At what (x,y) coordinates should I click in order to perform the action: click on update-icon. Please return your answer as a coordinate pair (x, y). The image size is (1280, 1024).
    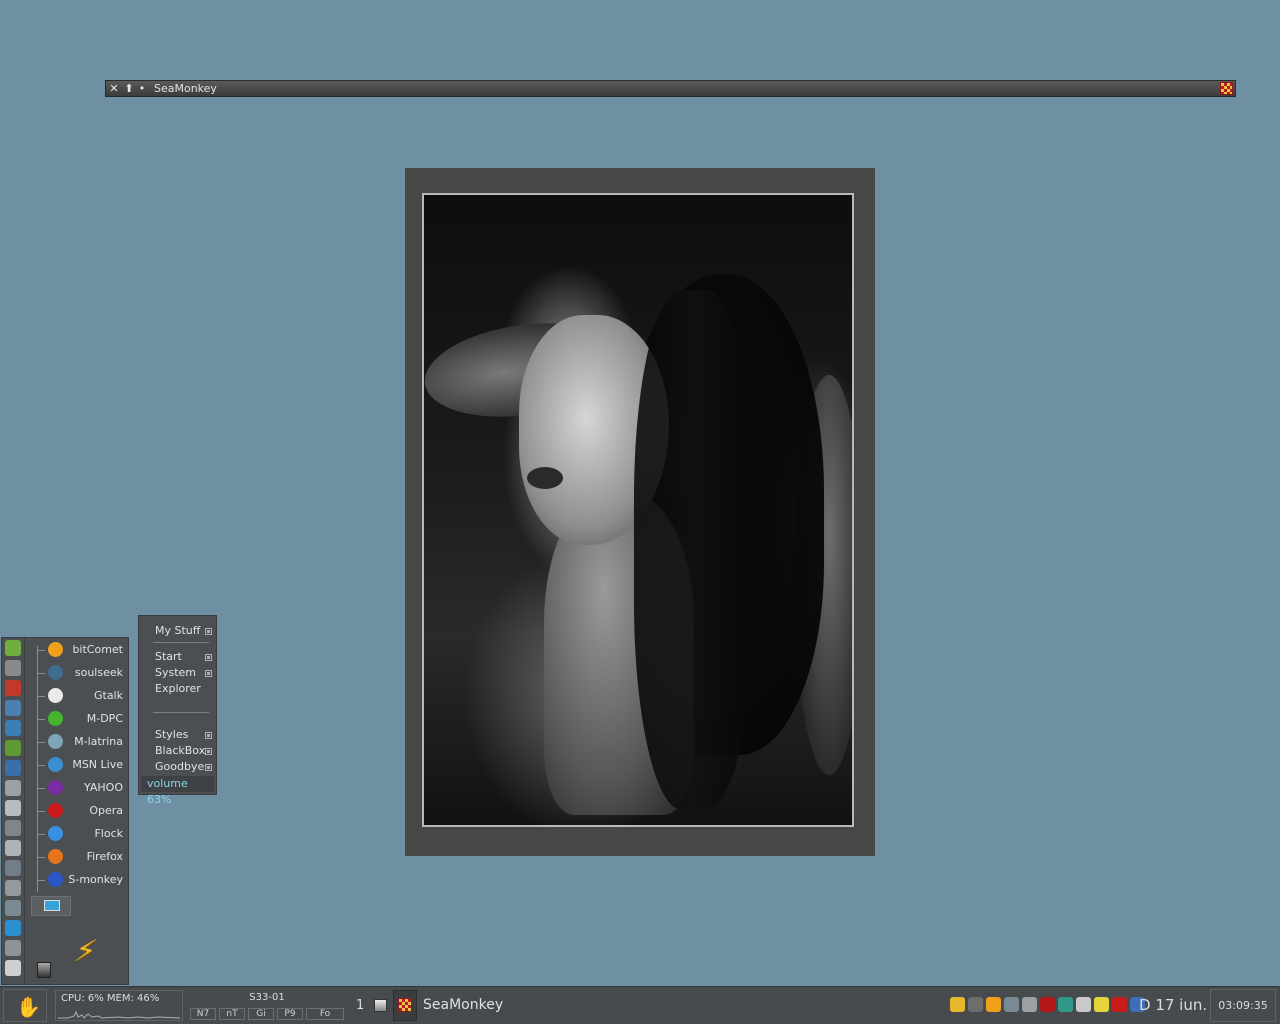
    Looking at the image, I should click on (1065, 1004).